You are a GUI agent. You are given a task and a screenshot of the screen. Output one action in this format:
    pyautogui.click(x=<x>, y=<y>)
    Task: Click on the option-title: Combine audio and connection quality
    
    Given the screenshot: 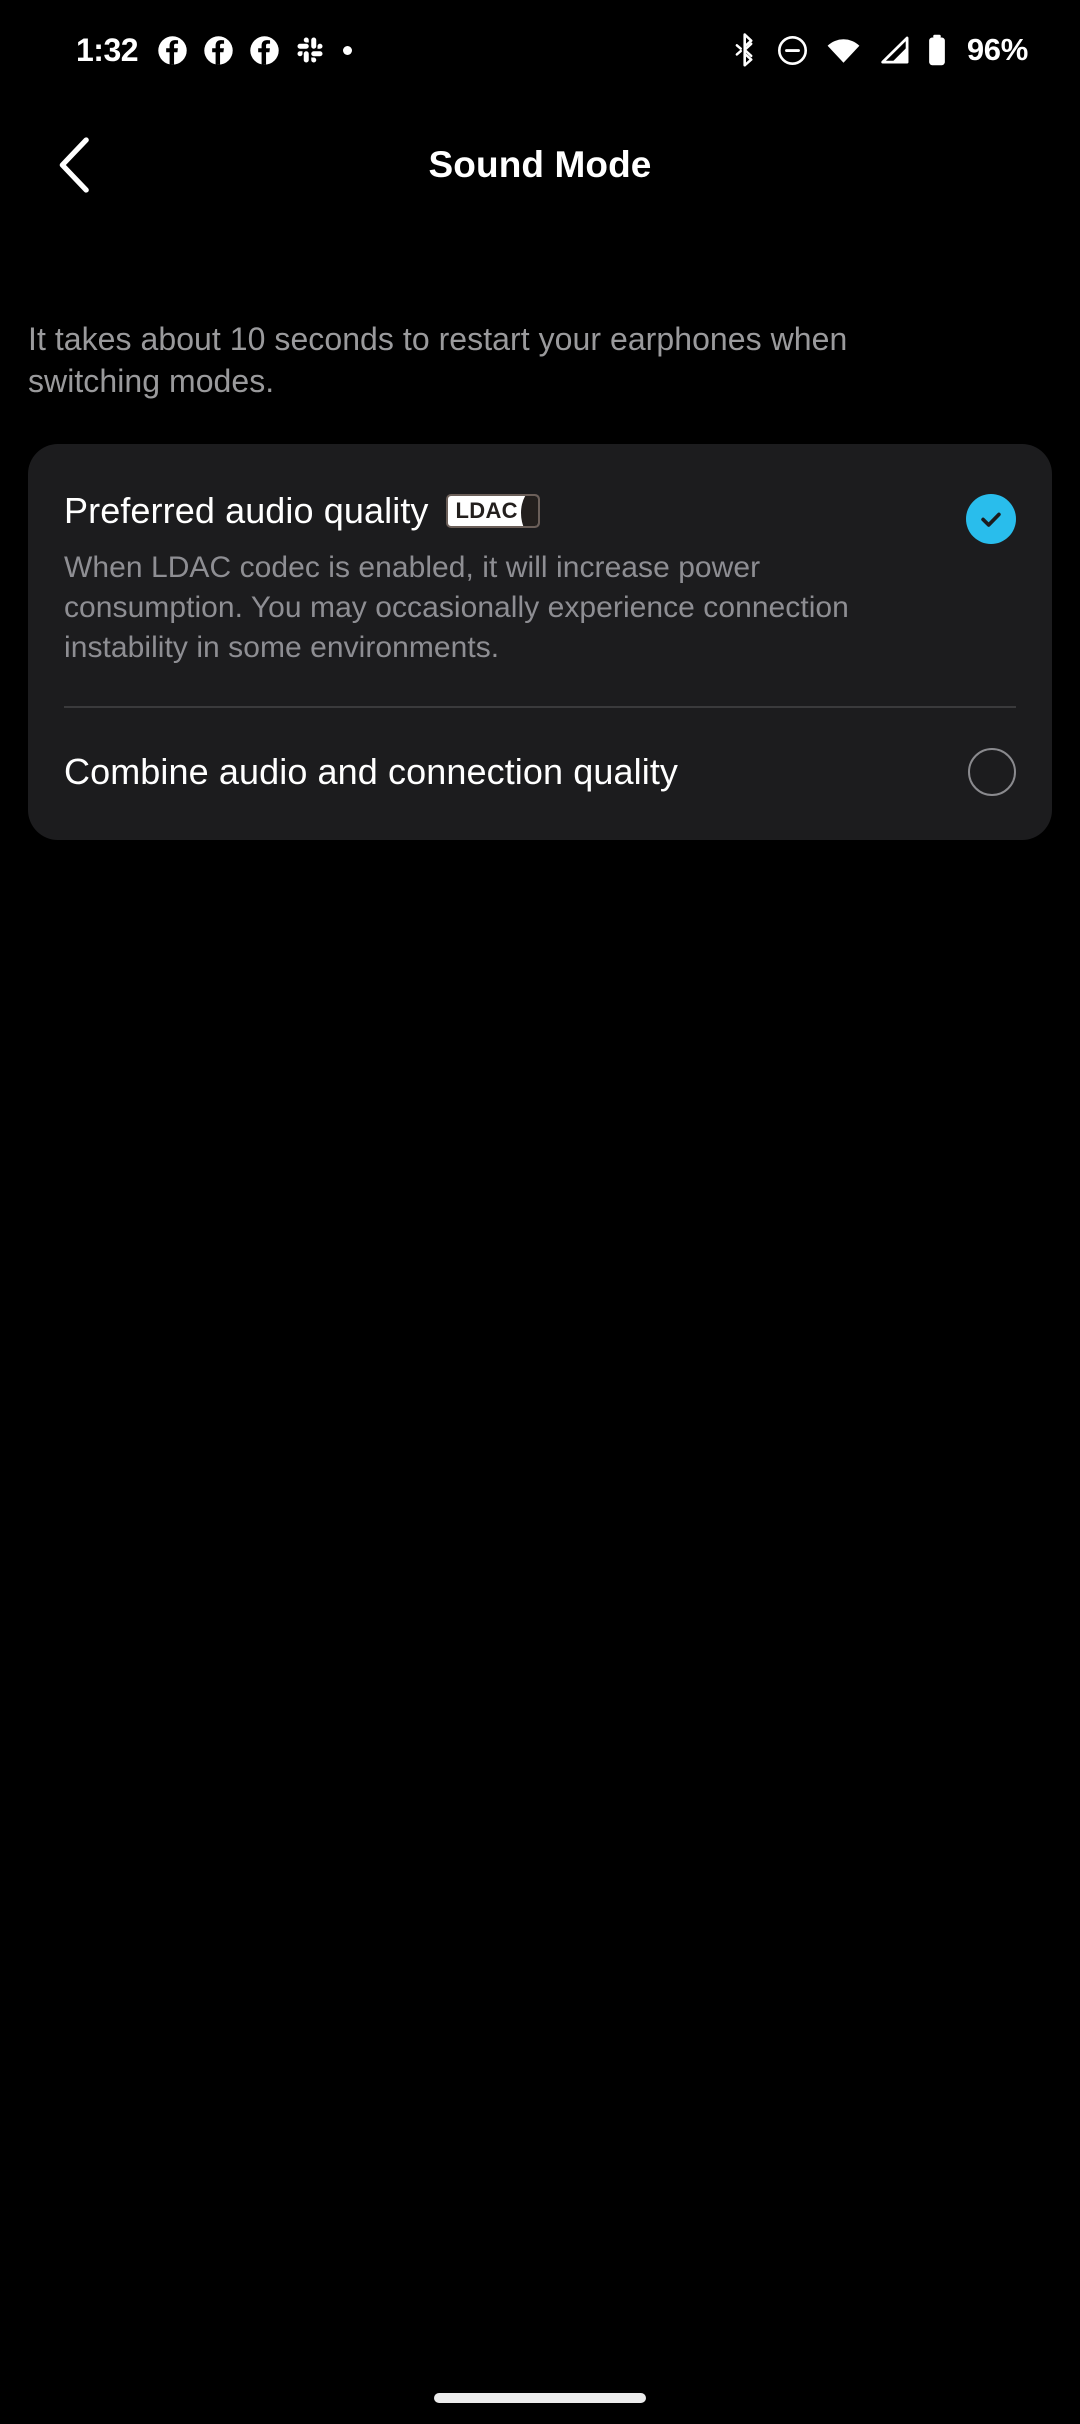 What is the action you would take?
    pyautogui.click(x=371, y=771)
    